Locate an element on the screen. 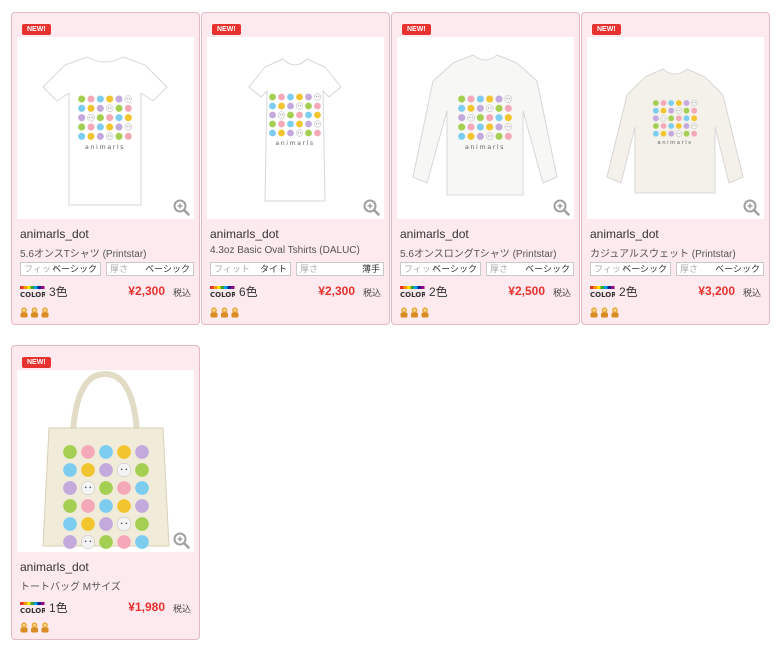 Image resolution: width=783 pixels, height=670 pixels. product-type: 5.6オンスロングTシャツ (Printstar) is located at coordinates (478, 254).